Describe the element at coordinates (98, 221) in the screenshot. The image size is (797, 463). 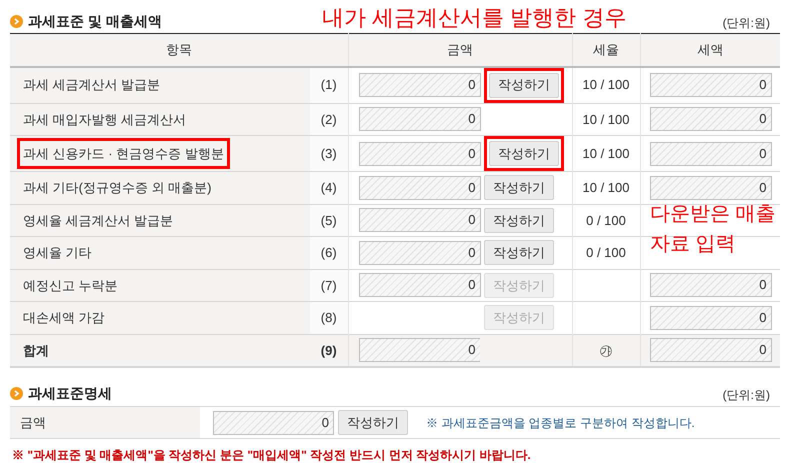
I see `row-label: 영세율 세금계산서 발급분` at that location.